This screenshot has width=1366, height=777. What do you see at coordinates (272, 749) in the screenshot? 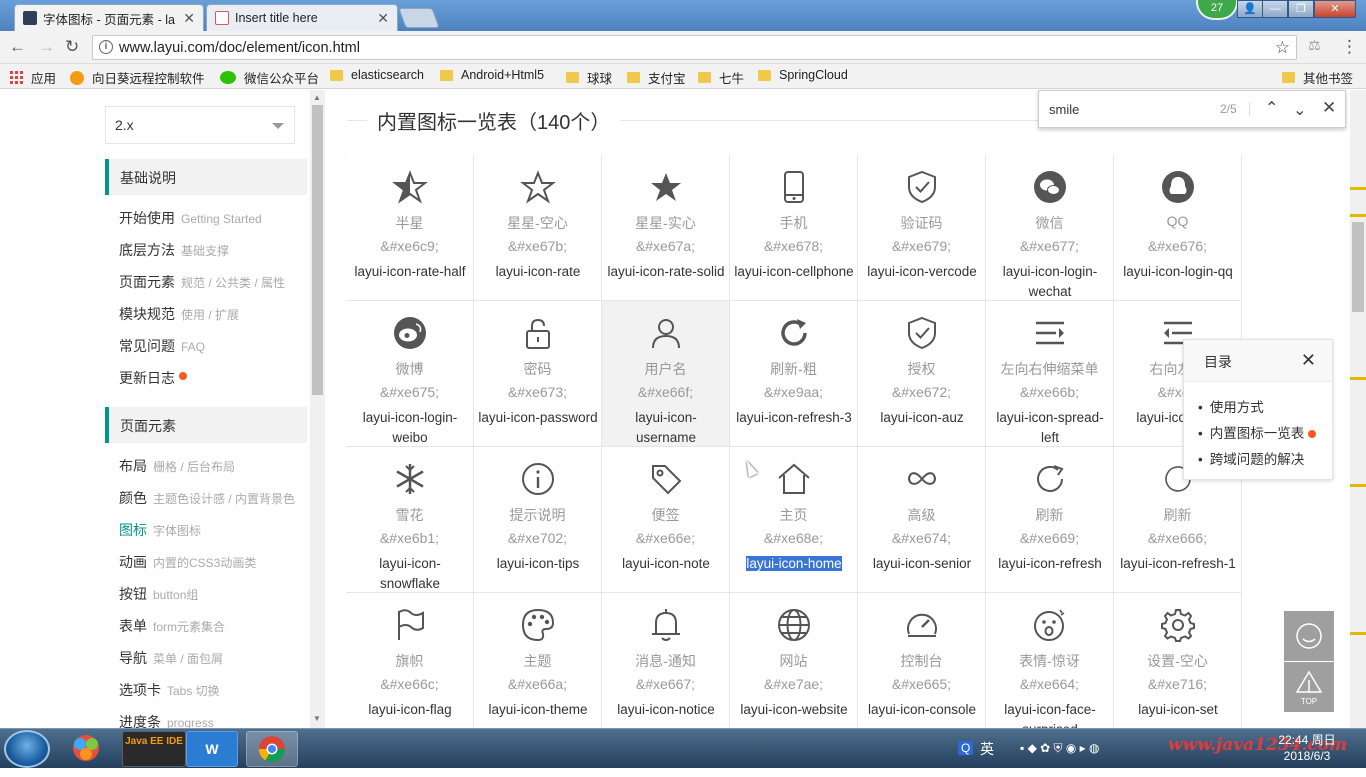
I see `chrome-icon` at bounding box center [272, 749].